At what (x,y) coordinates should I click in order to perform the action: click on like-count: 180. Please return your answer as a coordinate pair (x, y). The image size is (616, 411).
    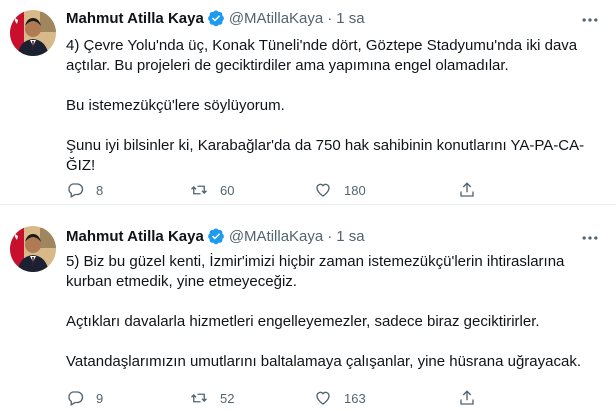
    Looking at the image, I should click on (355, 190).